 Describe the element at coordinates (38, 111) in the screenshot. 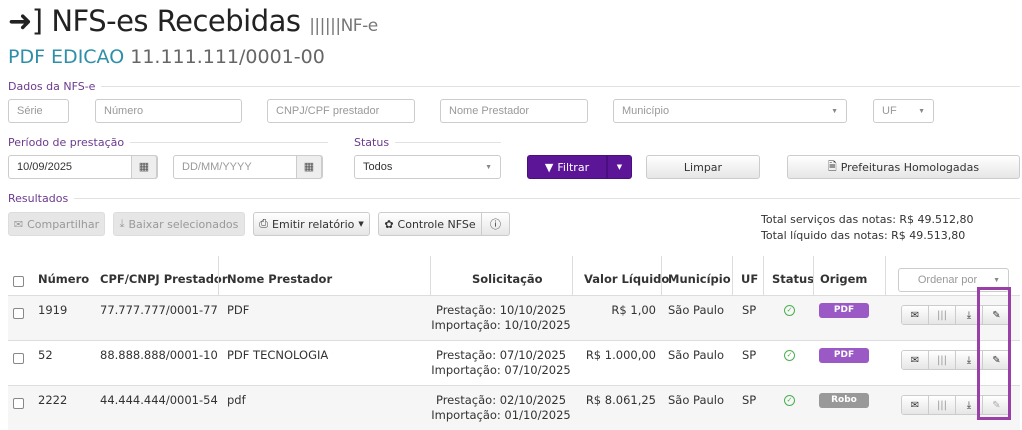

I see `serie-input: Série` at that location.